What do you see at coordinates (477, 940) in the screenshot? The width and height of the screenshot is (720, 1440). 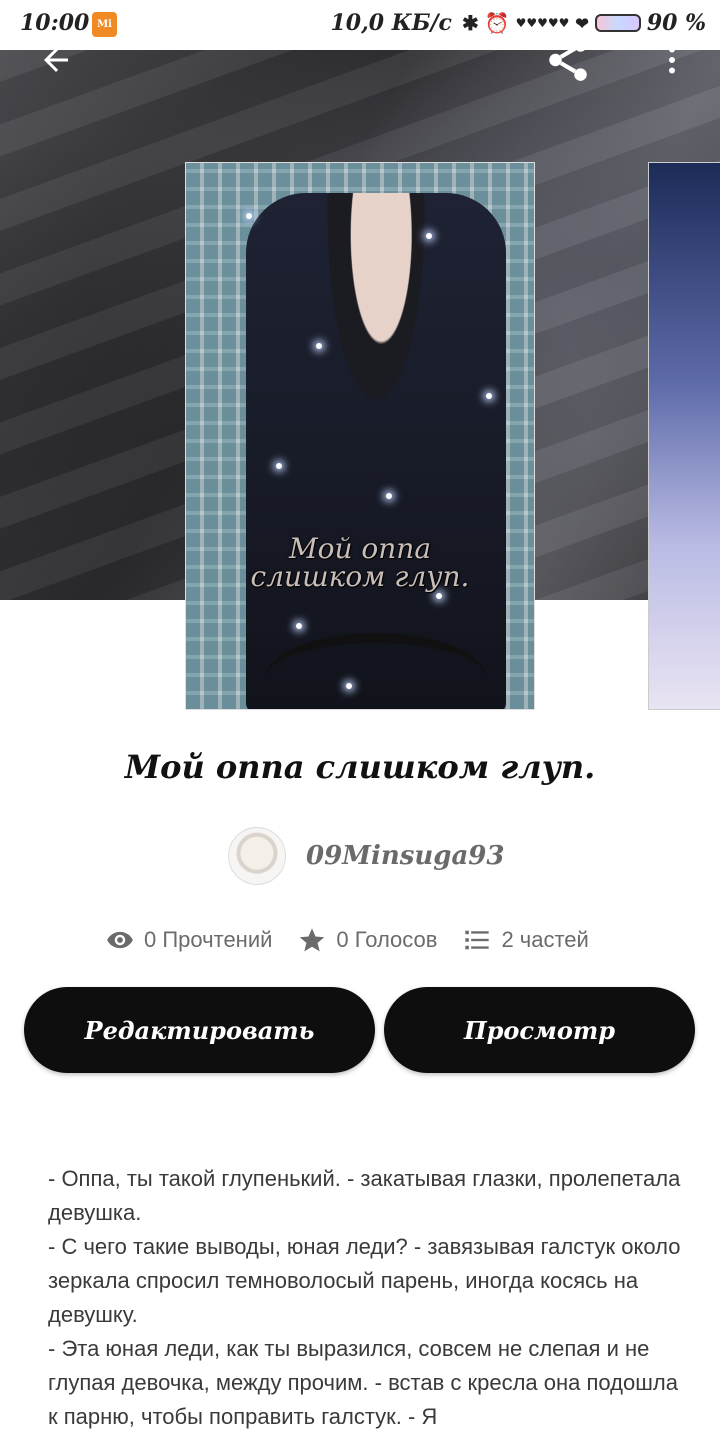 I see `list-icon` at bounding box center [477, 940].